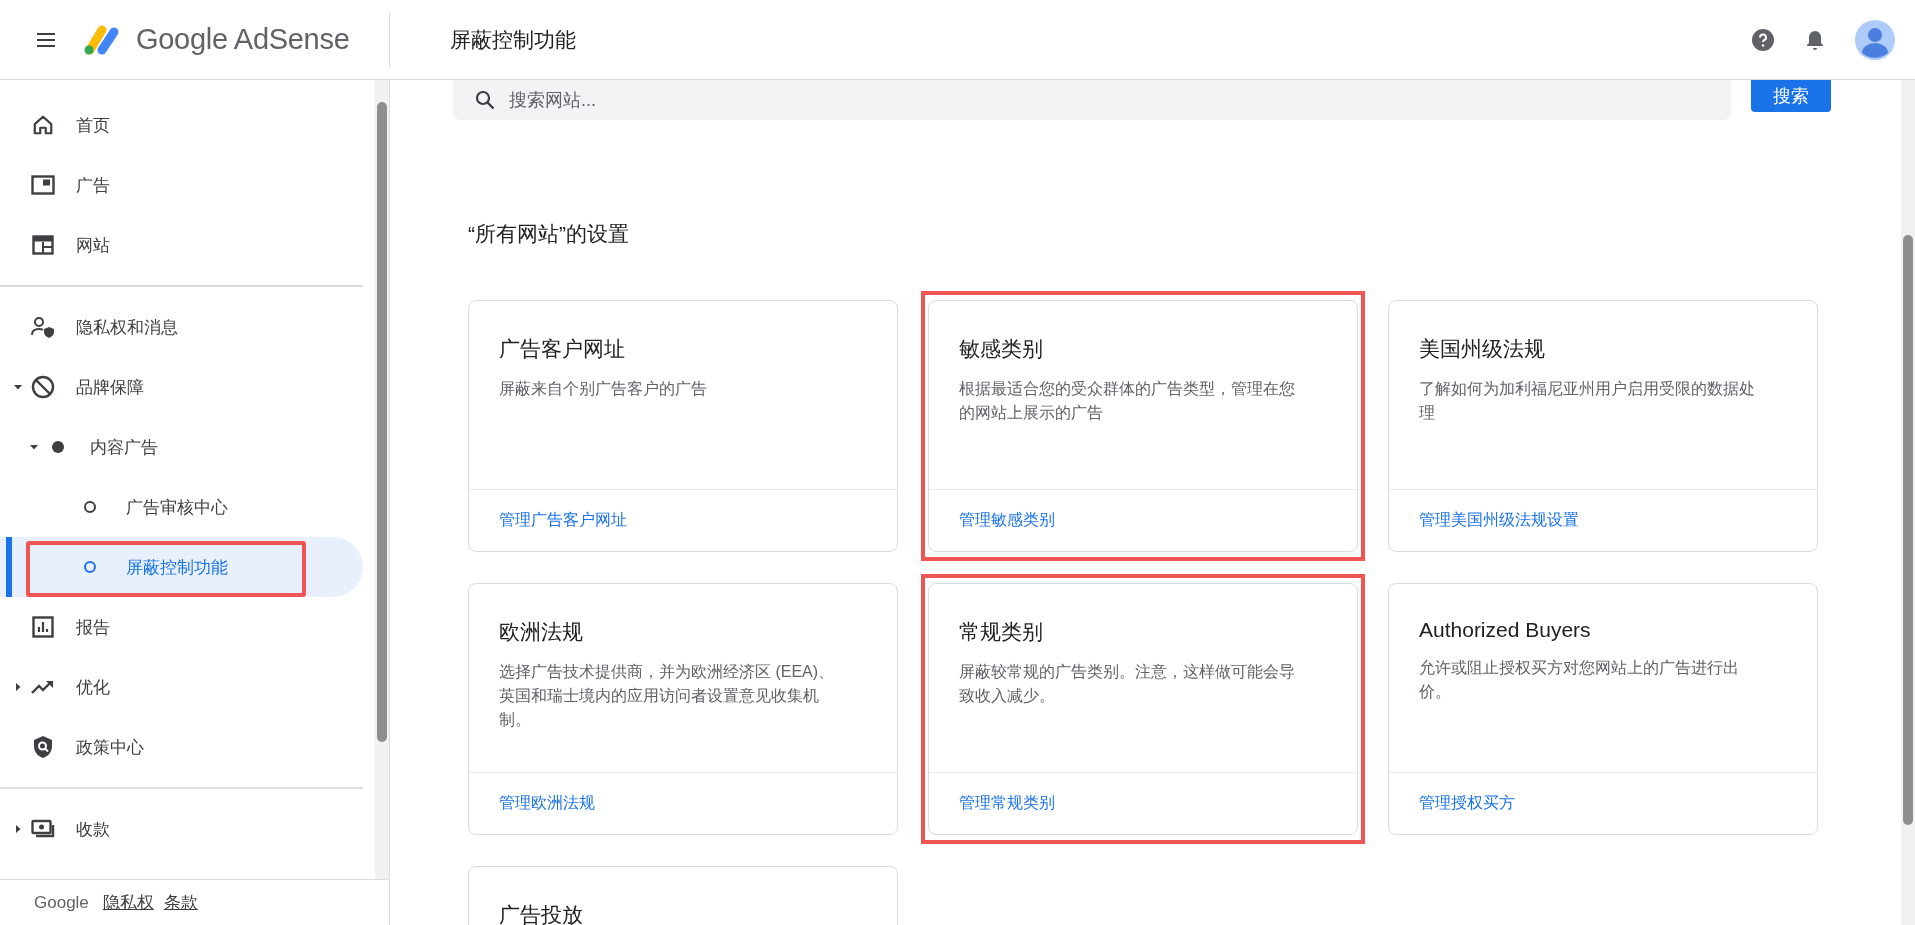 The width and height of the screenshot is (1915, 925). Describe the element at coordinates (1127, 401) in the screenshot. I see `card-description: 根据最适合您的受众群体的广告类型，管理在您的网站上展示的广告` at that location.